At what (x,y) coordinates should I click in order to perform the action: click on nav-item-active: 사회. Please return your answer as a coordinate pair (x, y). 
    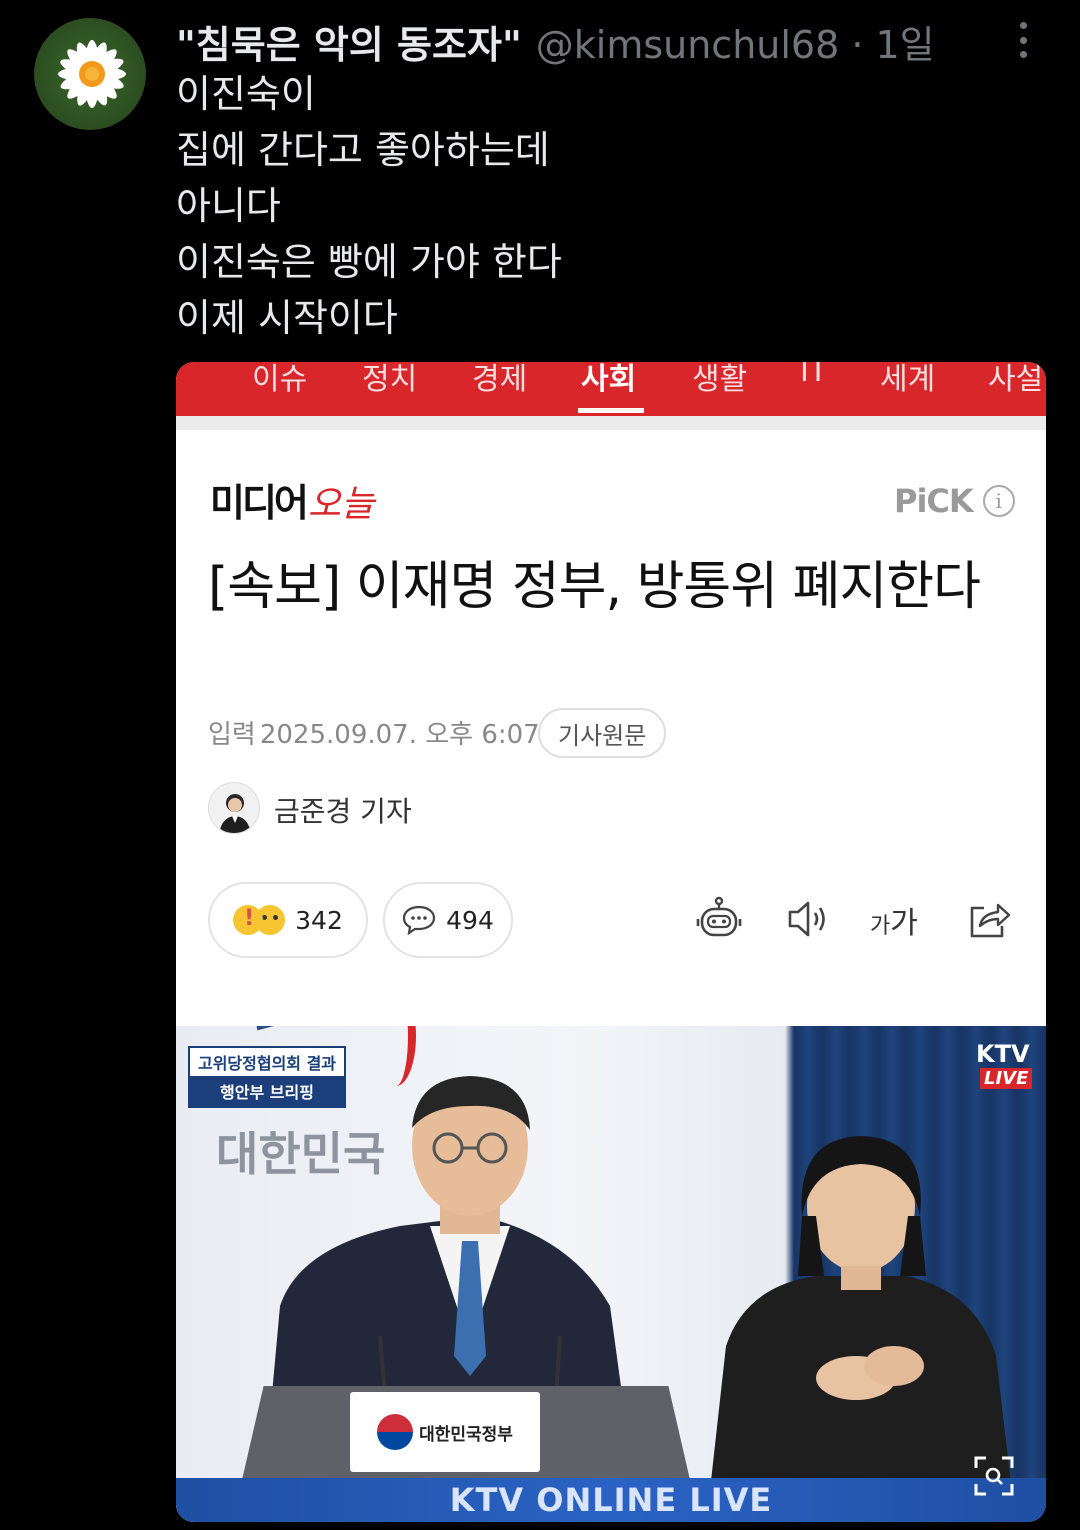
    Looking at the image, I should click on (609, 379).